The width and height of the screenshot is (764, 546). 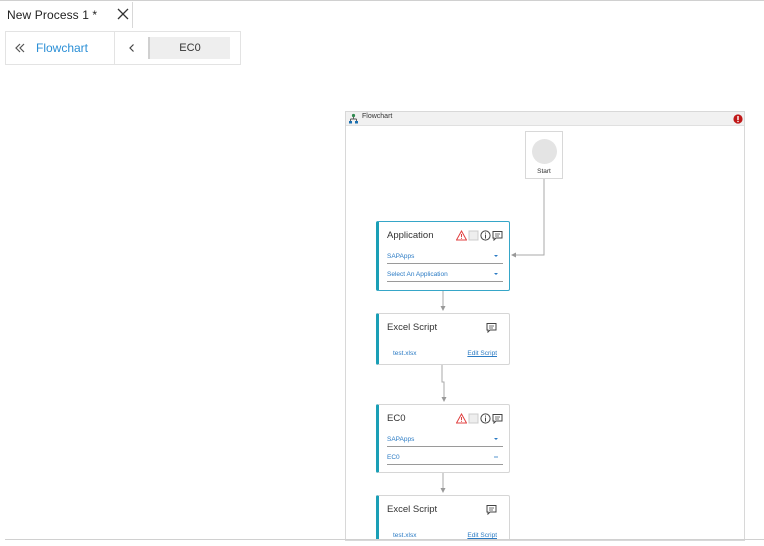 I want to click on breadcrumb: Flowchart EC0, so click(x=123, y=48).